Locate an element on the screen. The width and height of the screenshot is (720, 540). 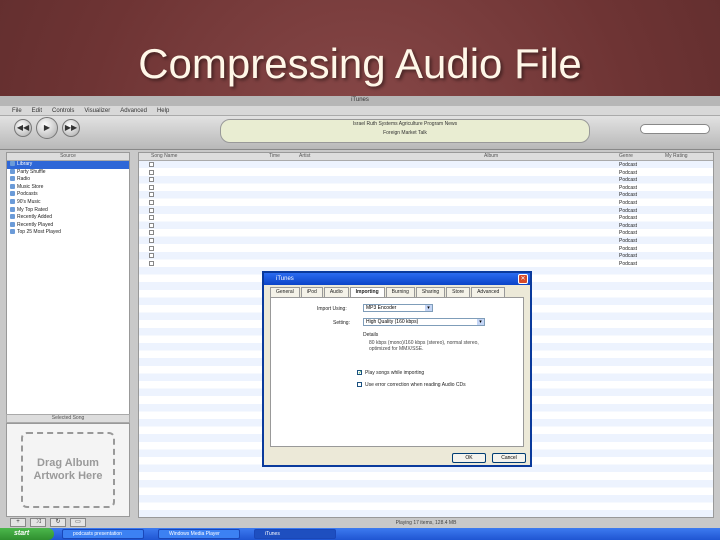
play-while-importing-label: Play songs while importing is located at coordinates (395, 373).